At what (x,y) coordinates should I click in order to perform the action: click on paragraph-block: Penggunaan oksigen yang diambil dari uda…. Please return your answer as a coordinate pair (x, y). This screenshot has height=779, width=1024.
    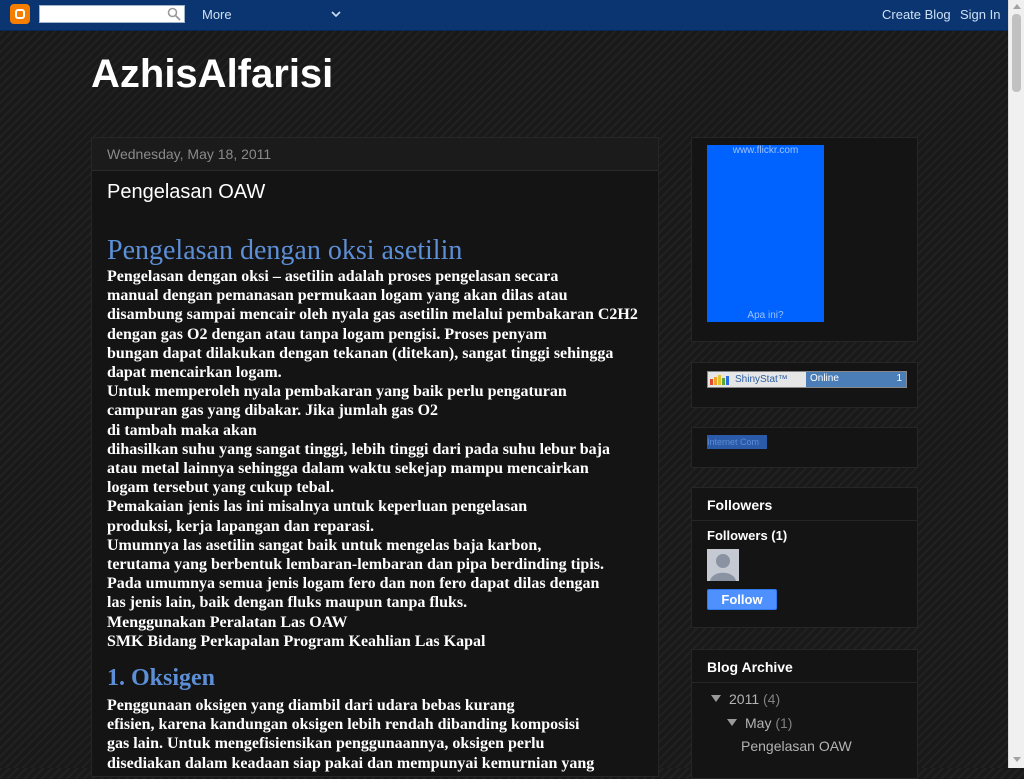
    Looking at the image, I should click on (377, 734).